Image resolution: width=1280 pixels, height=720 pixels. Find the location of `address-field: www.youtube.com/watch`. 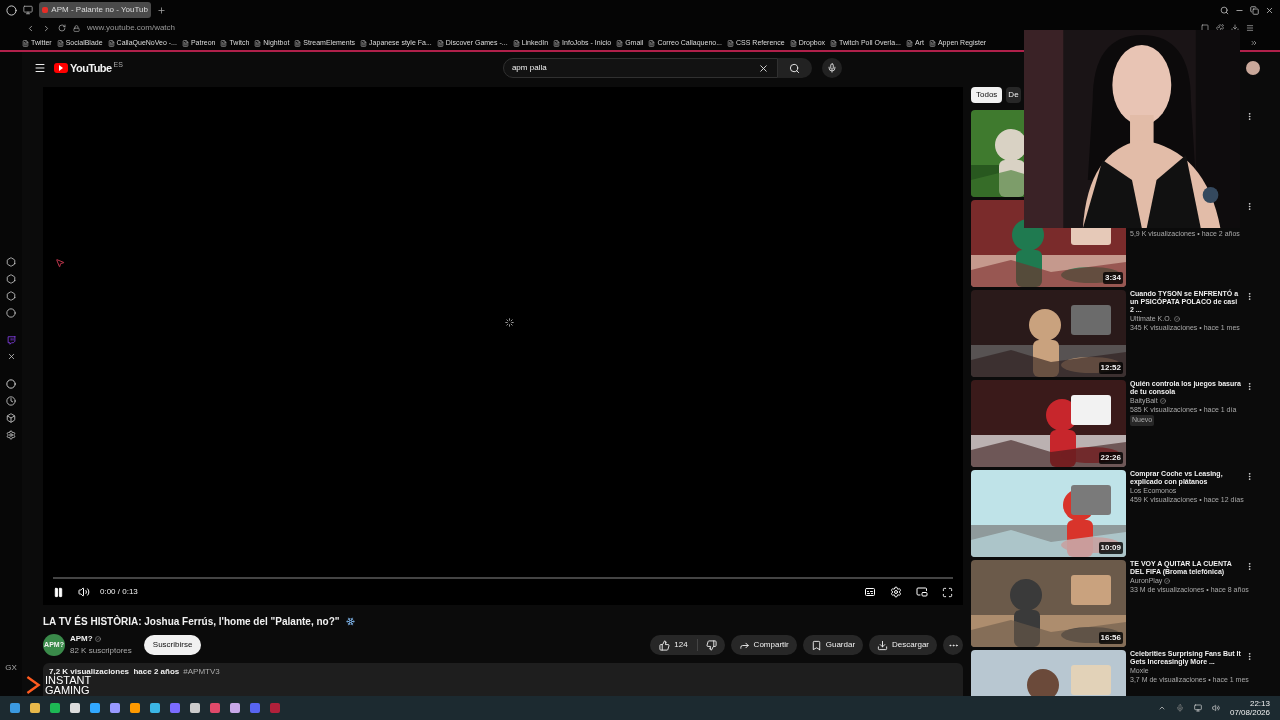

address-field: www.youtube.com/watch is located at coordinates (131, 28).